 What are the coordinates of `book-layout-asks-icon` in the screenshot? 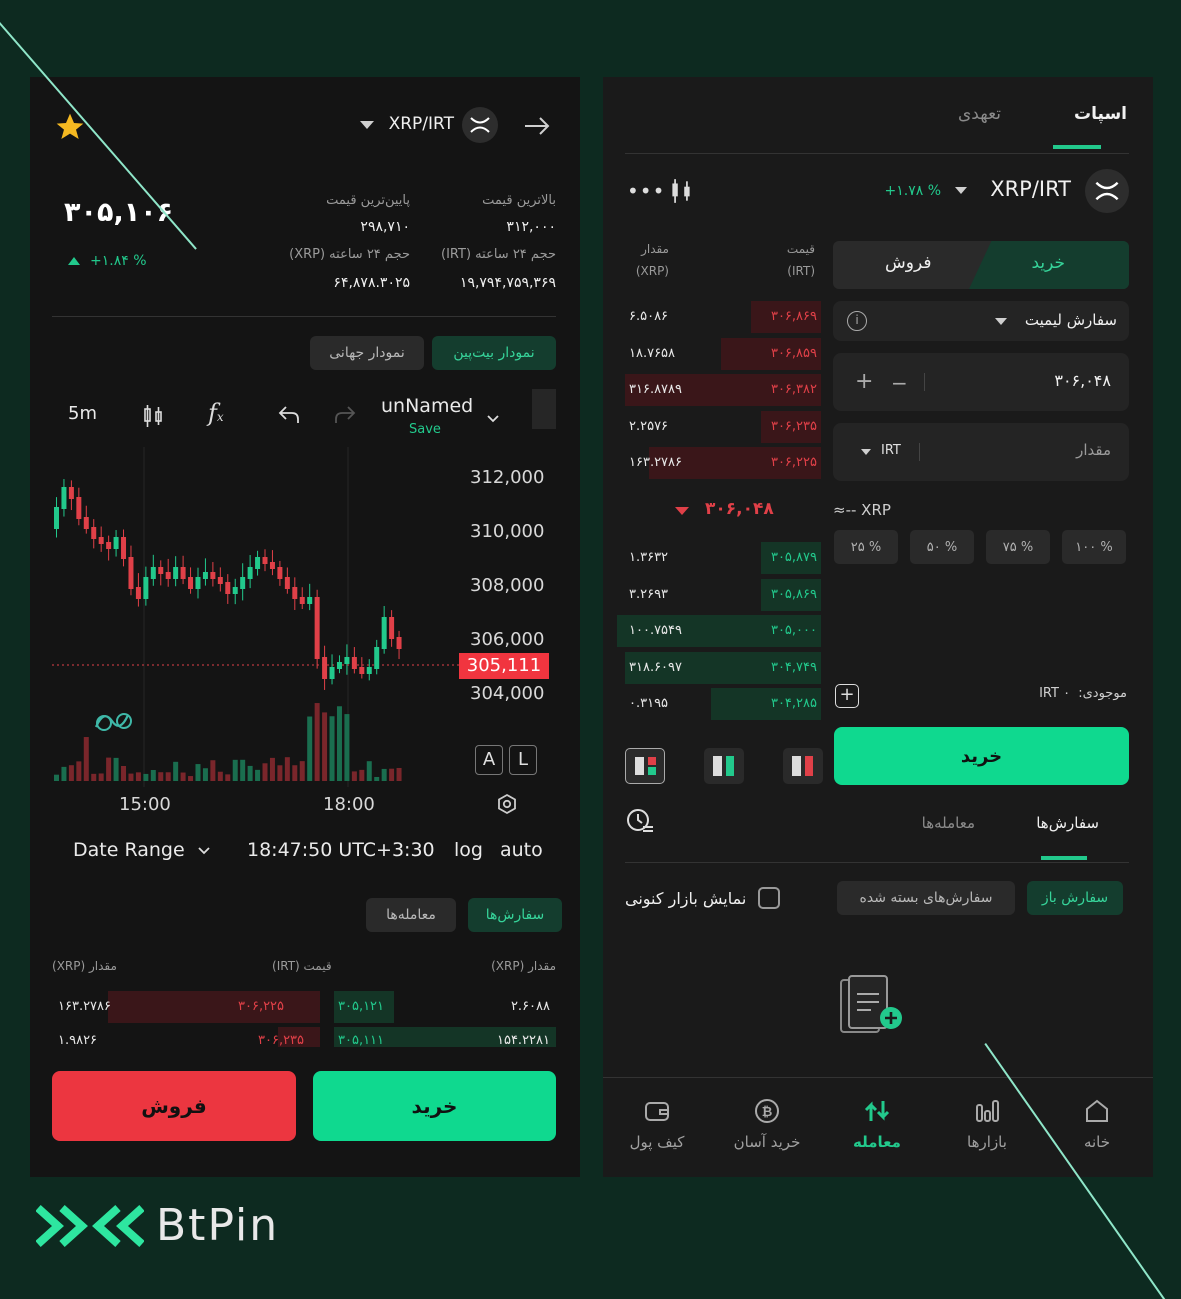 It's located at (803, 766).